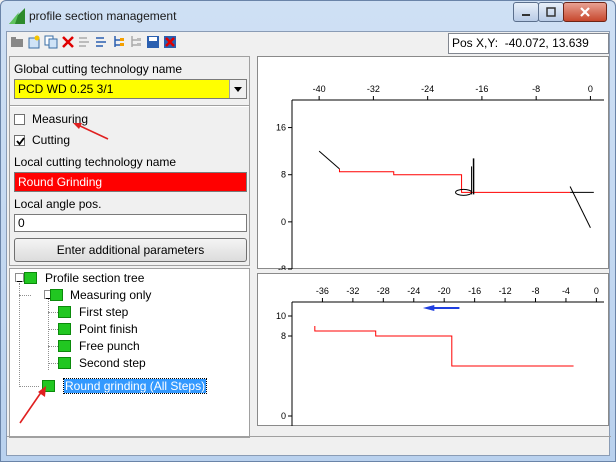  I want to click on position-label: Pos X,Y:, so click(475, 43).